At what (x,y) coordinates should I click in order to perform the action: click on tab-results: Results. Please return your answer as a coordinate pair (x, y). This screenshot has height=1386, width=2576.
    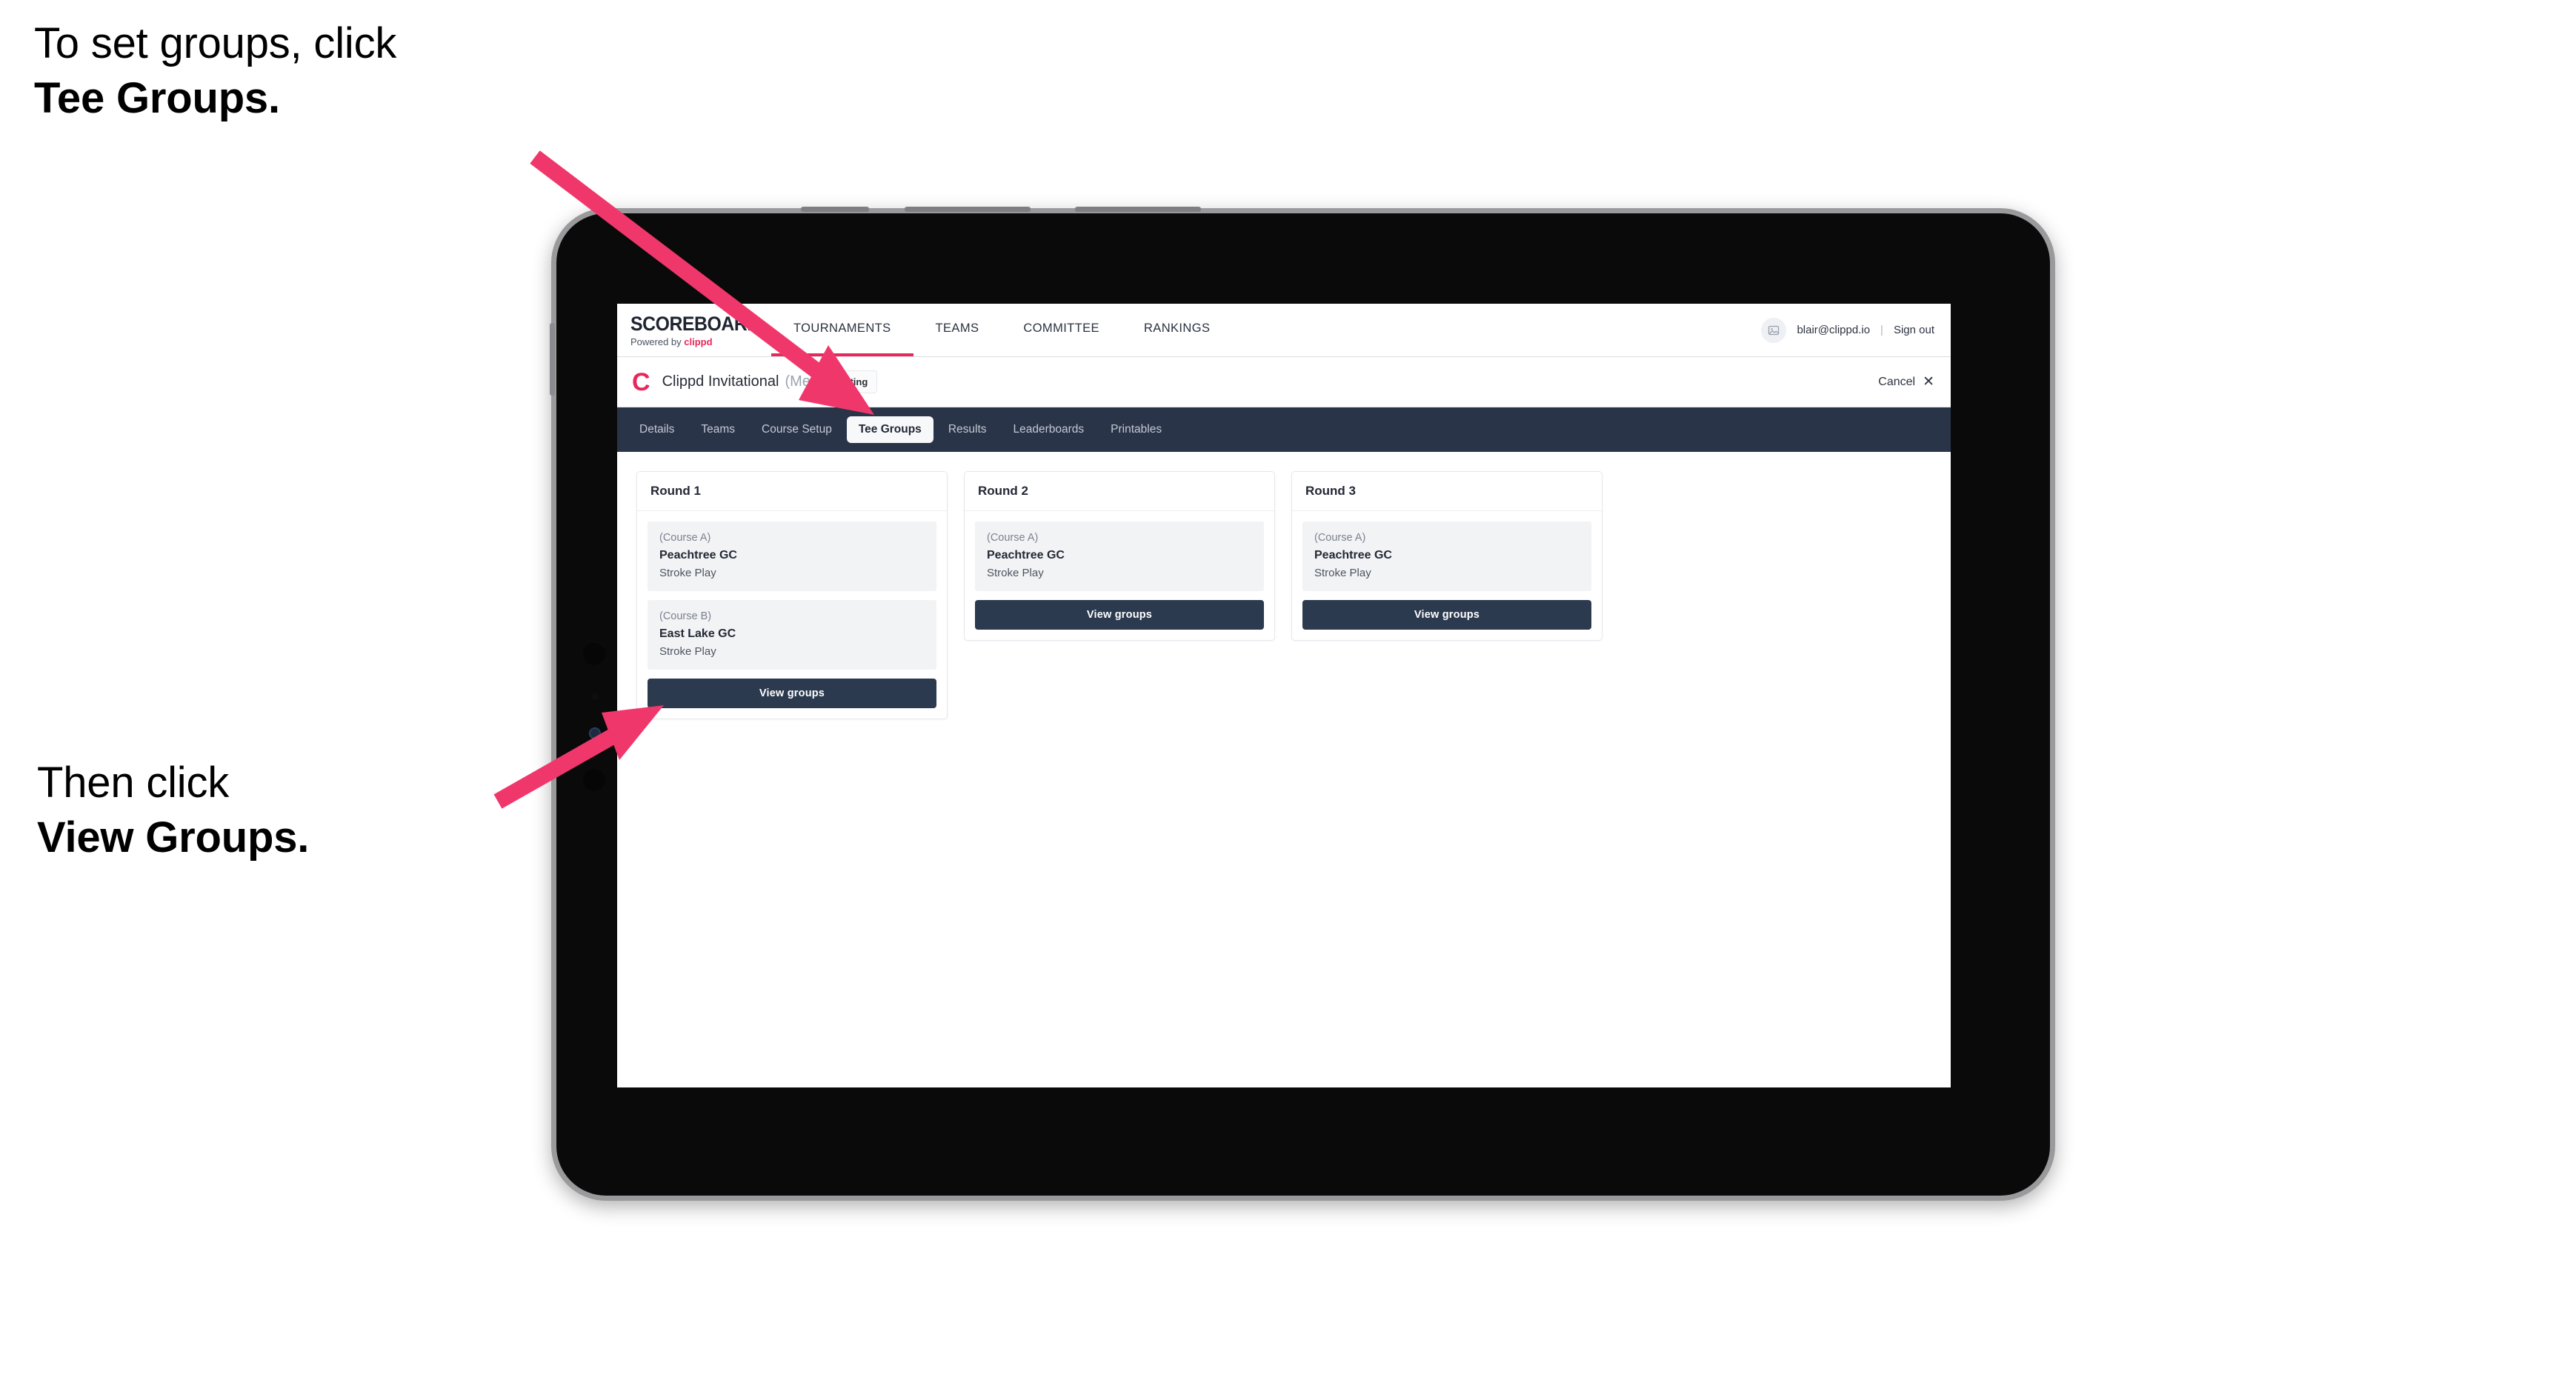
    Looking at the image, I should click on (967, 430).